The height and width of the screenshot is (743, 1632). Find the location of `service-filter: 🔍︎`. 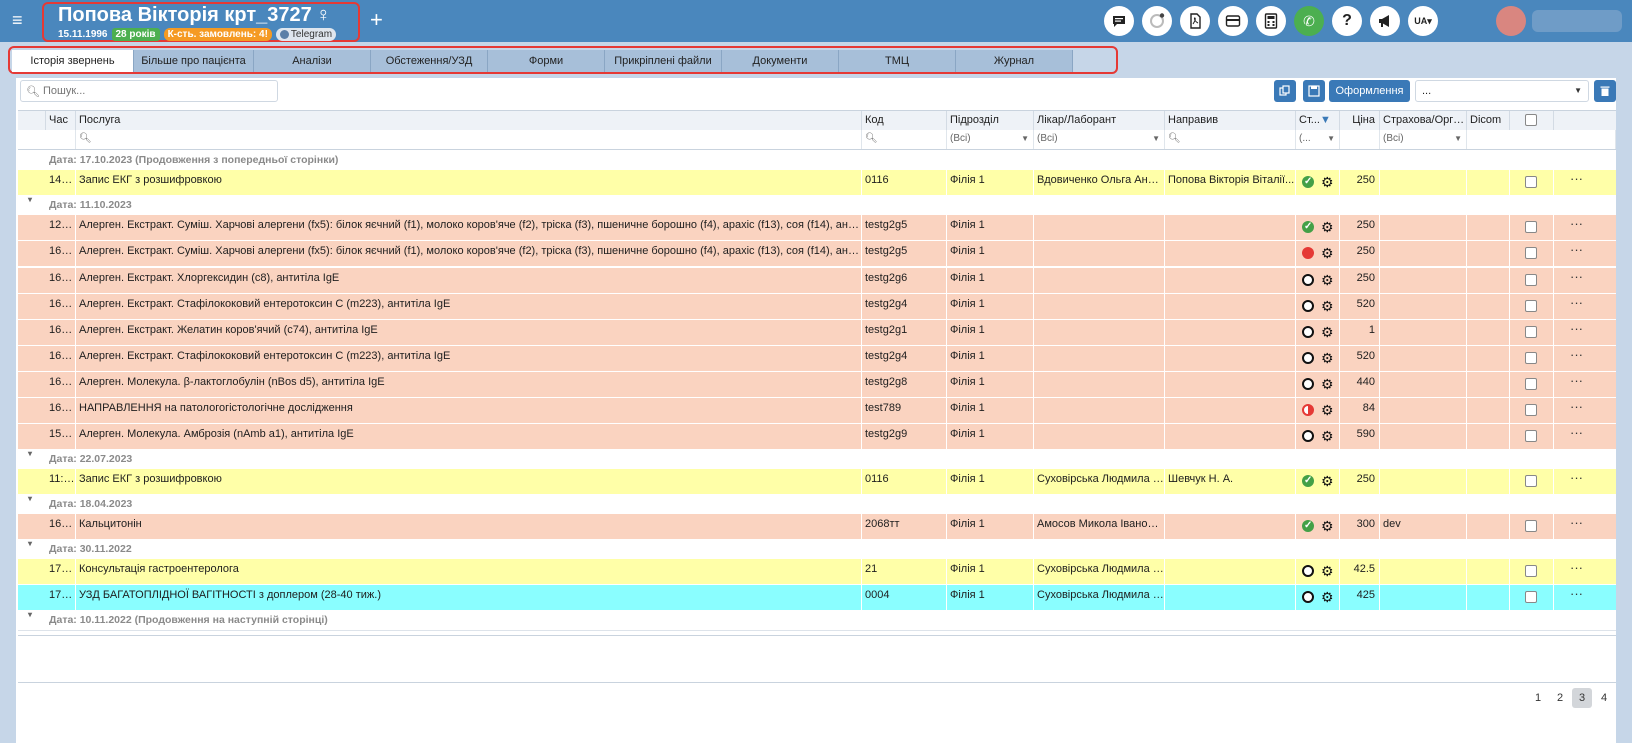

service-filter: 🔍︎ is located at coordinates (469, 139).